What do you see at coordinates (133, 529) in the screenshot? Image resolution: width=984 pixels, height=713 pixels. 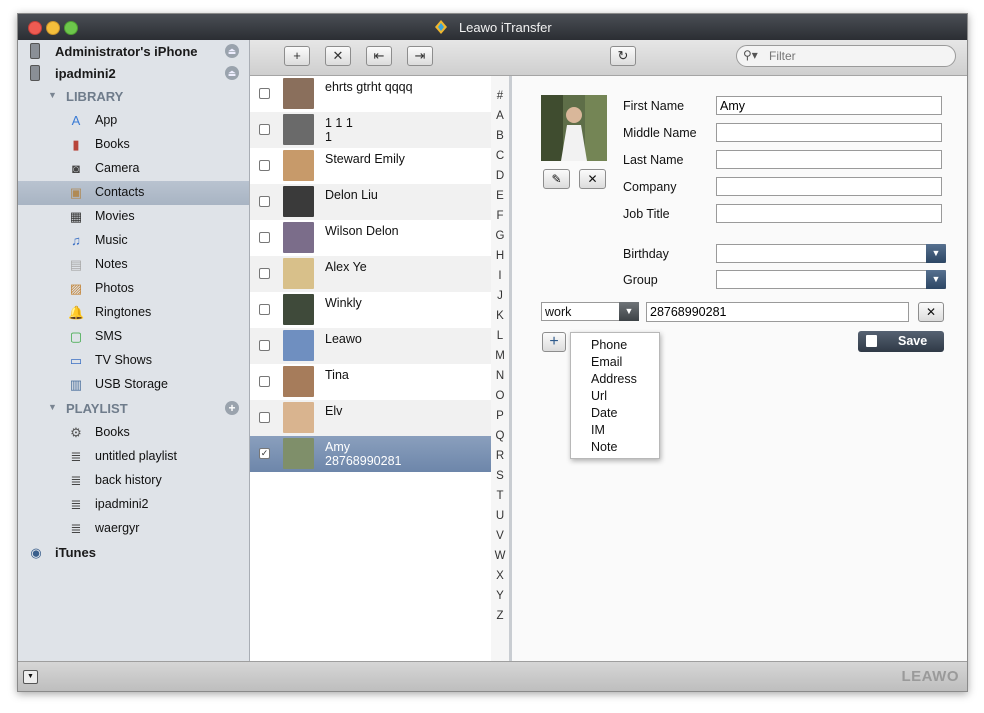 I see `playlist-item: ≣ waergyr` at bounding box center [133, 529].